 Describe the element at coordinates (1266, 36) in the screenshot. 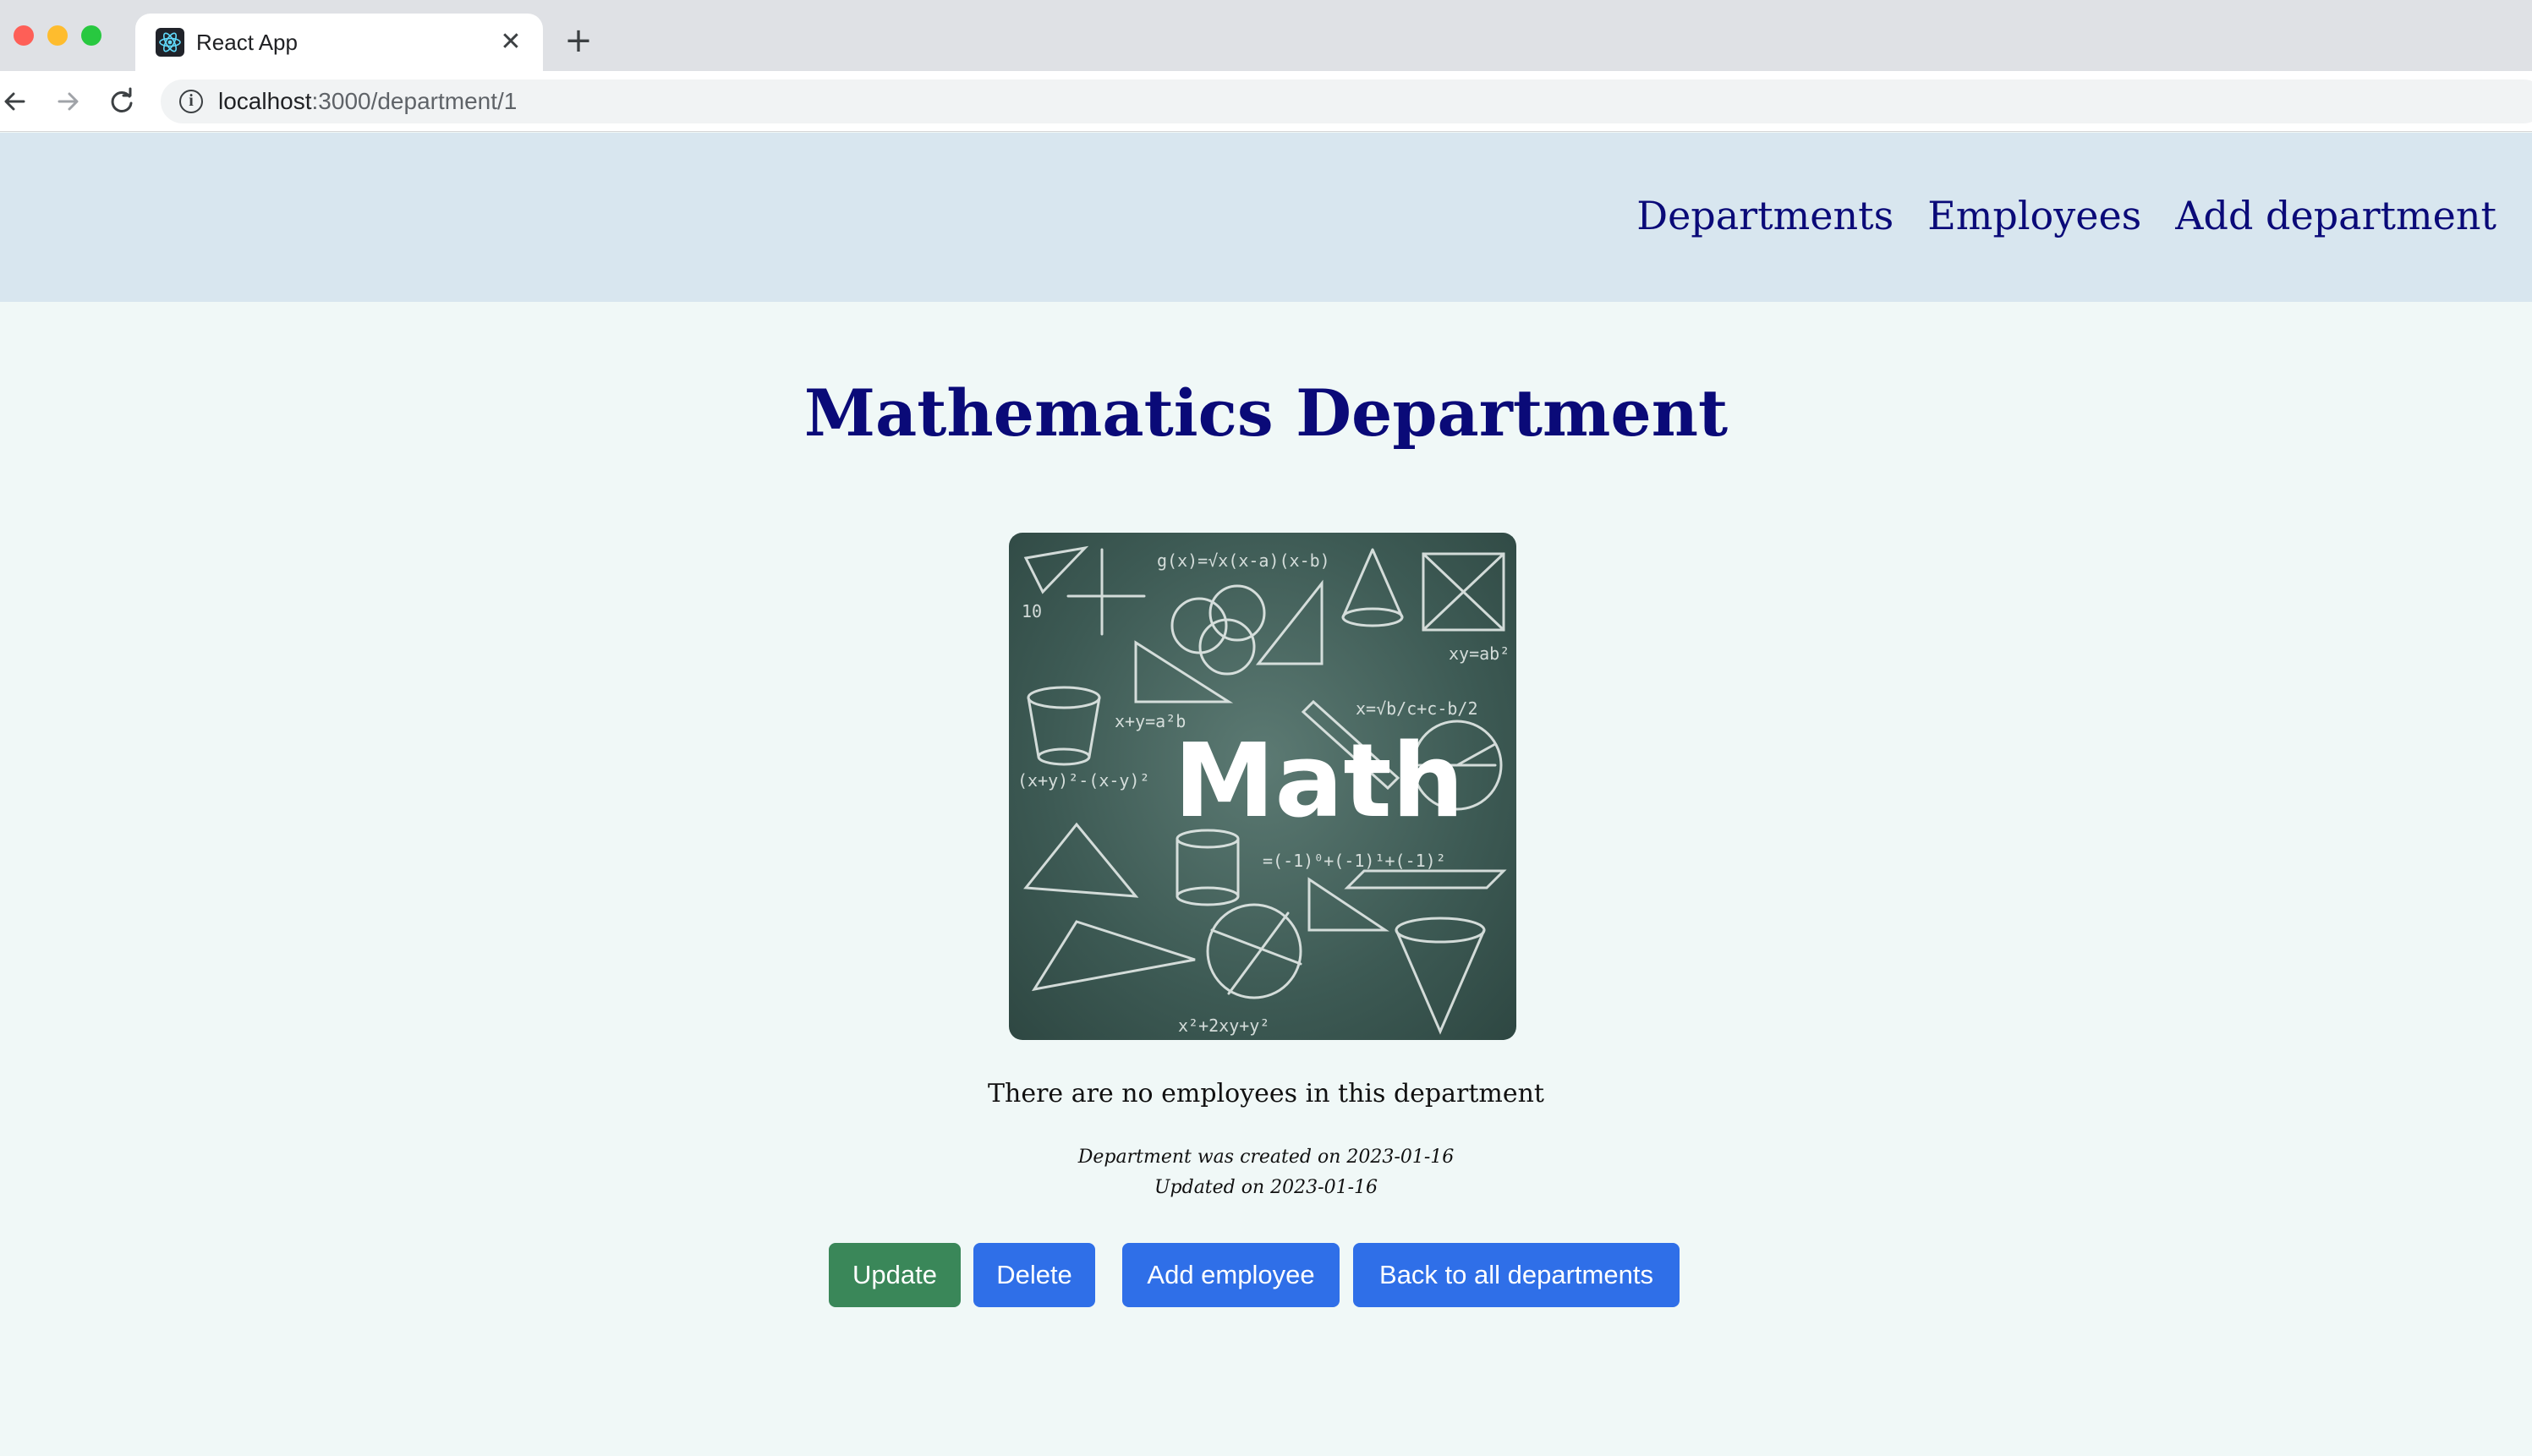

I see `browser-tab-bar: React App ✕ +` at that location.